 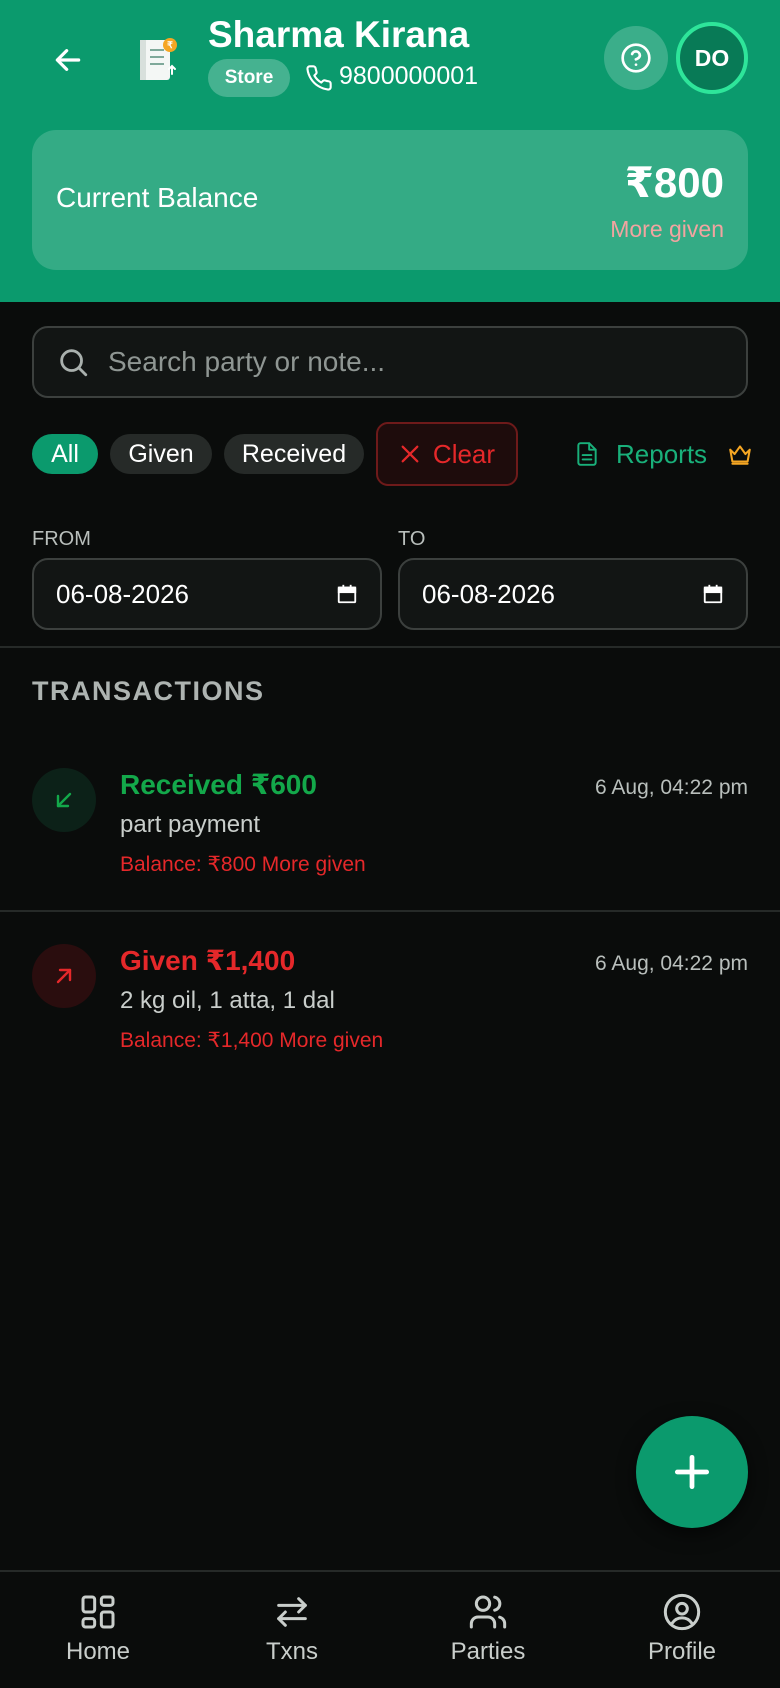 What do you see at coordinates (408, 76) in the screenshot?
I see `party-phone: 9800000001` at bounding box center [408, 76].